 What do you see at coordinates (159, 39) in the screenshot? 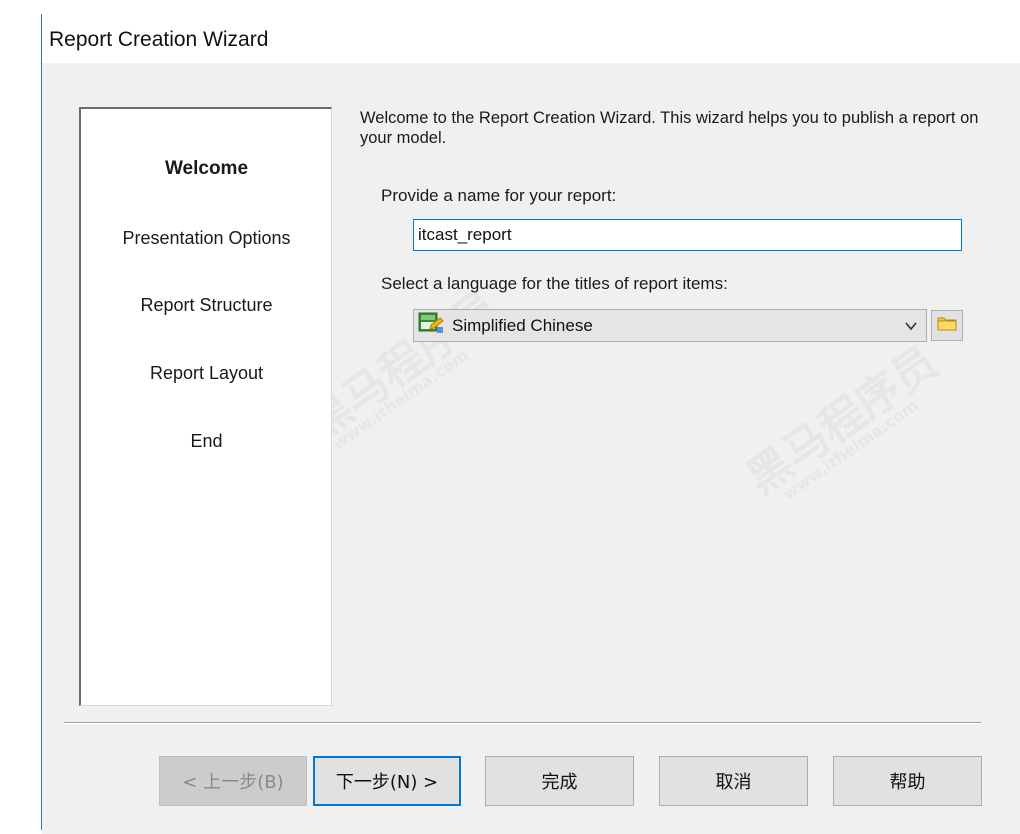
I see `window-title: Report Creation Wizard` at bounding box center [159, 39].